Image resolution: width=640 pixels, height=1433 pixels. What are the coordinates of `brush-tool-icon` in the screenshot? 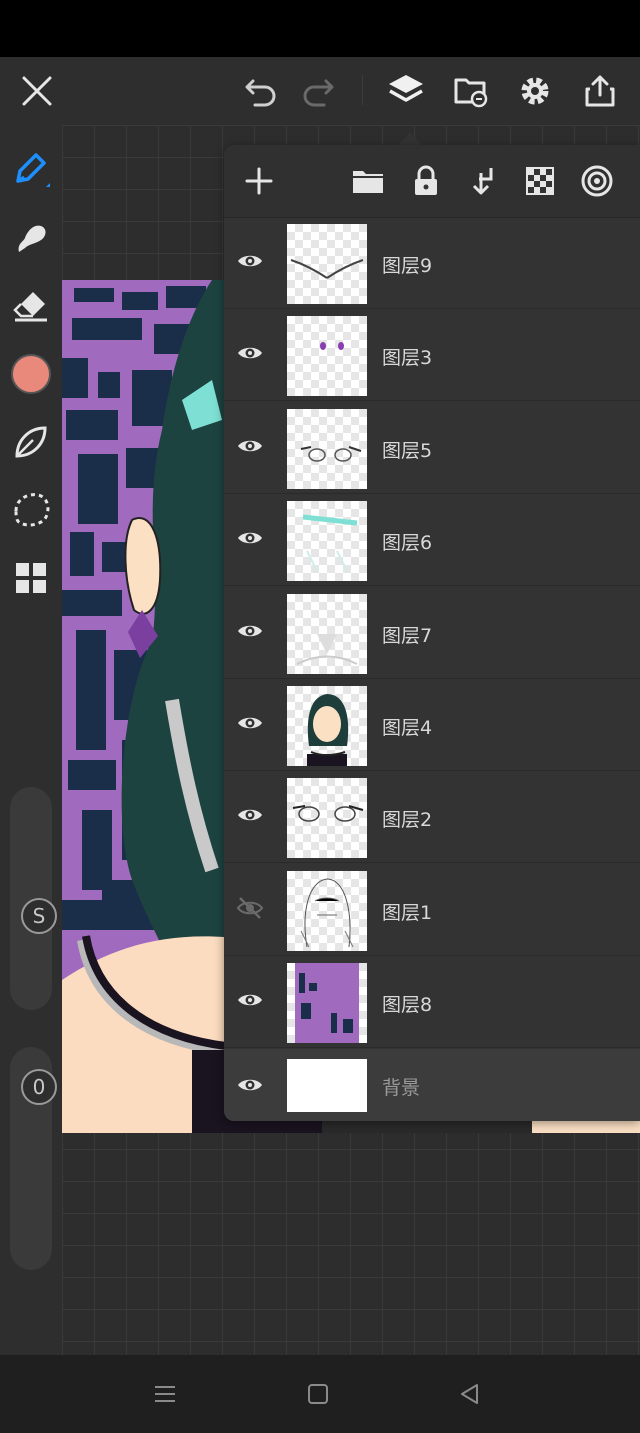 It's located at (31, 170).